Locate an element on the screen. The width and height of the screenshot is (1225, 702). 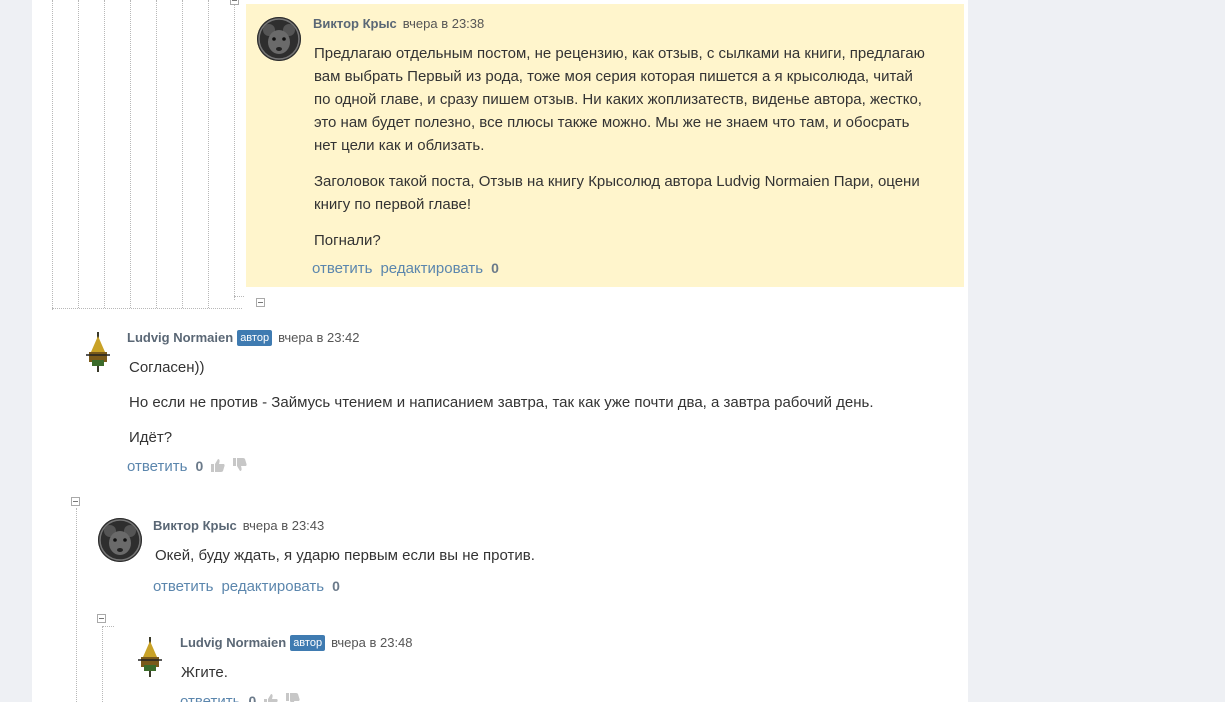
comment-time: вчера в 23:48 is located at coordinates (372, 642).